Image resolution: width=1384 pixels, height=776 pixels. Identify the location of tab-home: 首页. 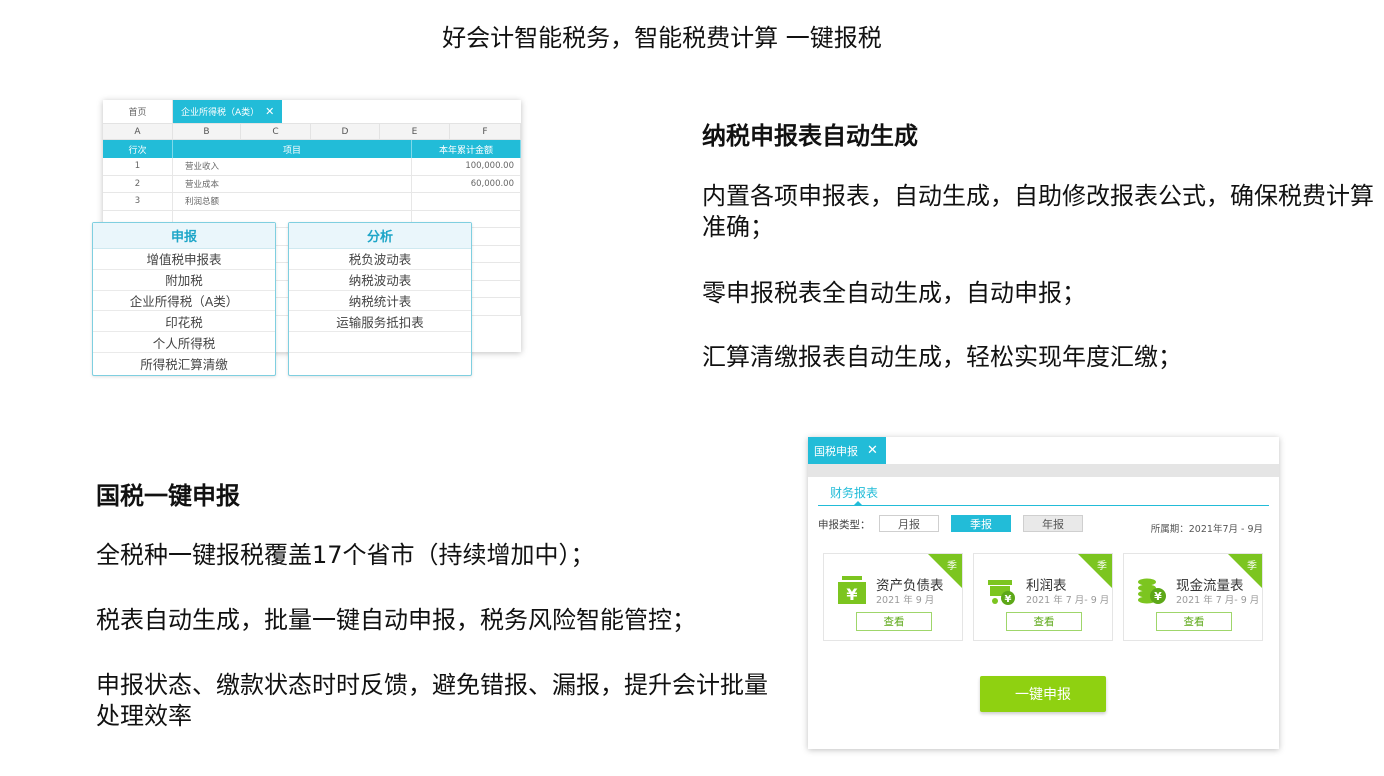
(138, 111).